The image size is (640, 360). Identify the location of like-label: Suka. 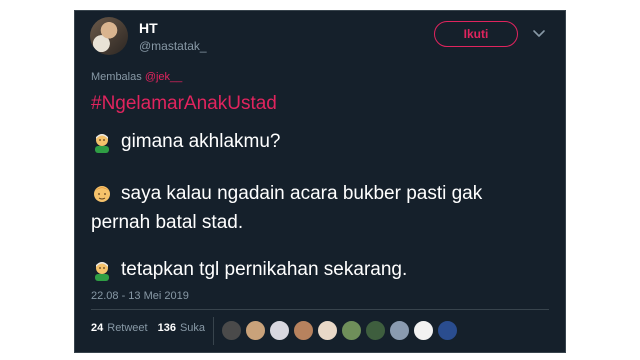
(192, 328).